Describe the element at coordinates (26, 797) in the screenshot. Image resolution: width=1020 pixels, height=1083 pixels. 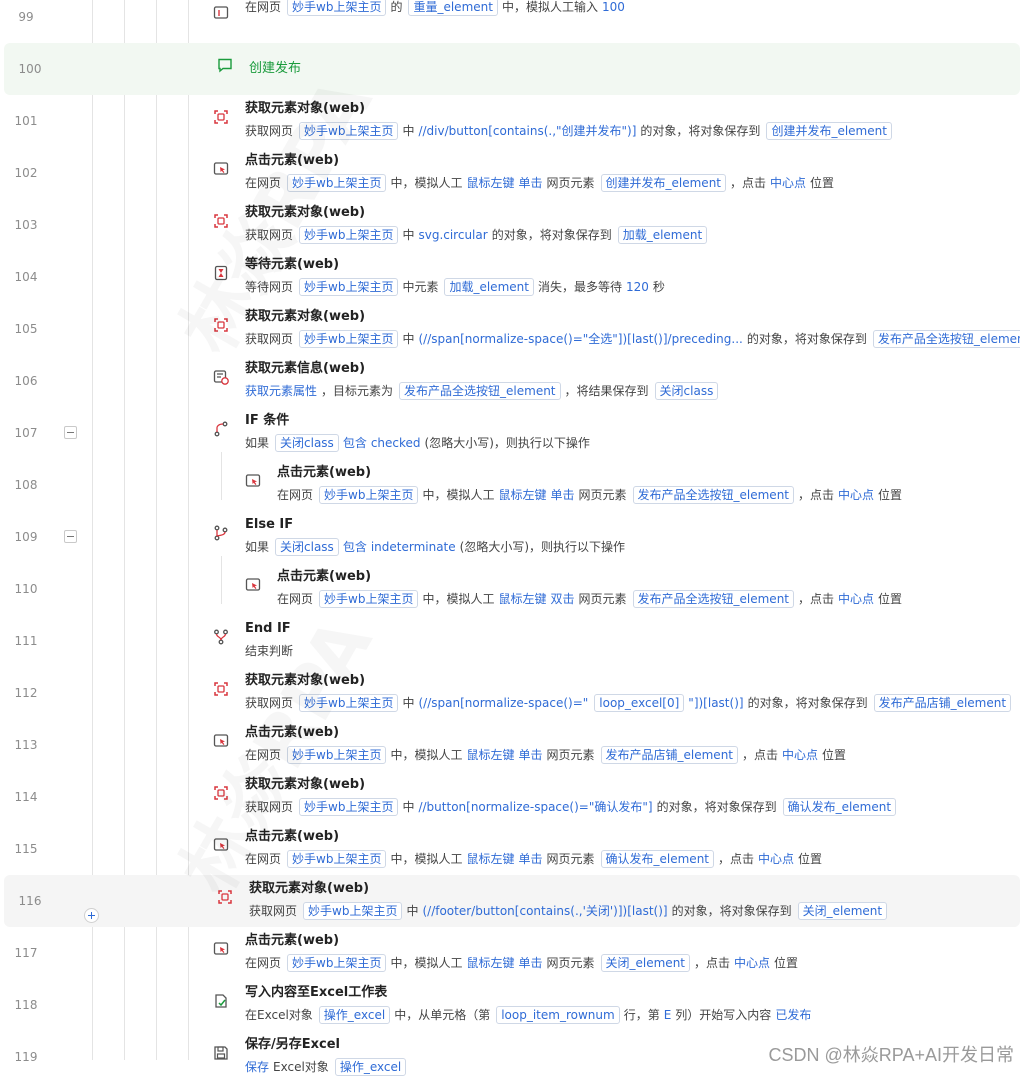
I see `line-number: 114` at that location.